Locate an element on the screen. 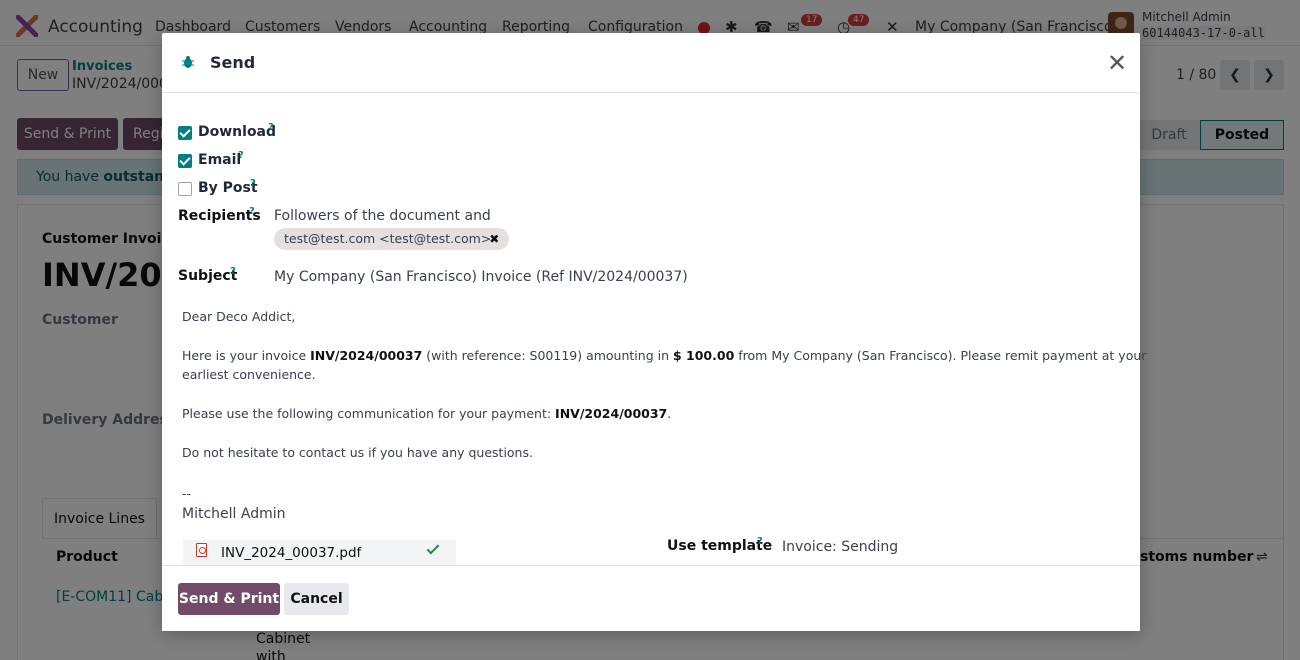 The height and width of the screenshot is (660, 1300). body-payment-ref: INV/2024/00037 is located at coordinates (611, 413).